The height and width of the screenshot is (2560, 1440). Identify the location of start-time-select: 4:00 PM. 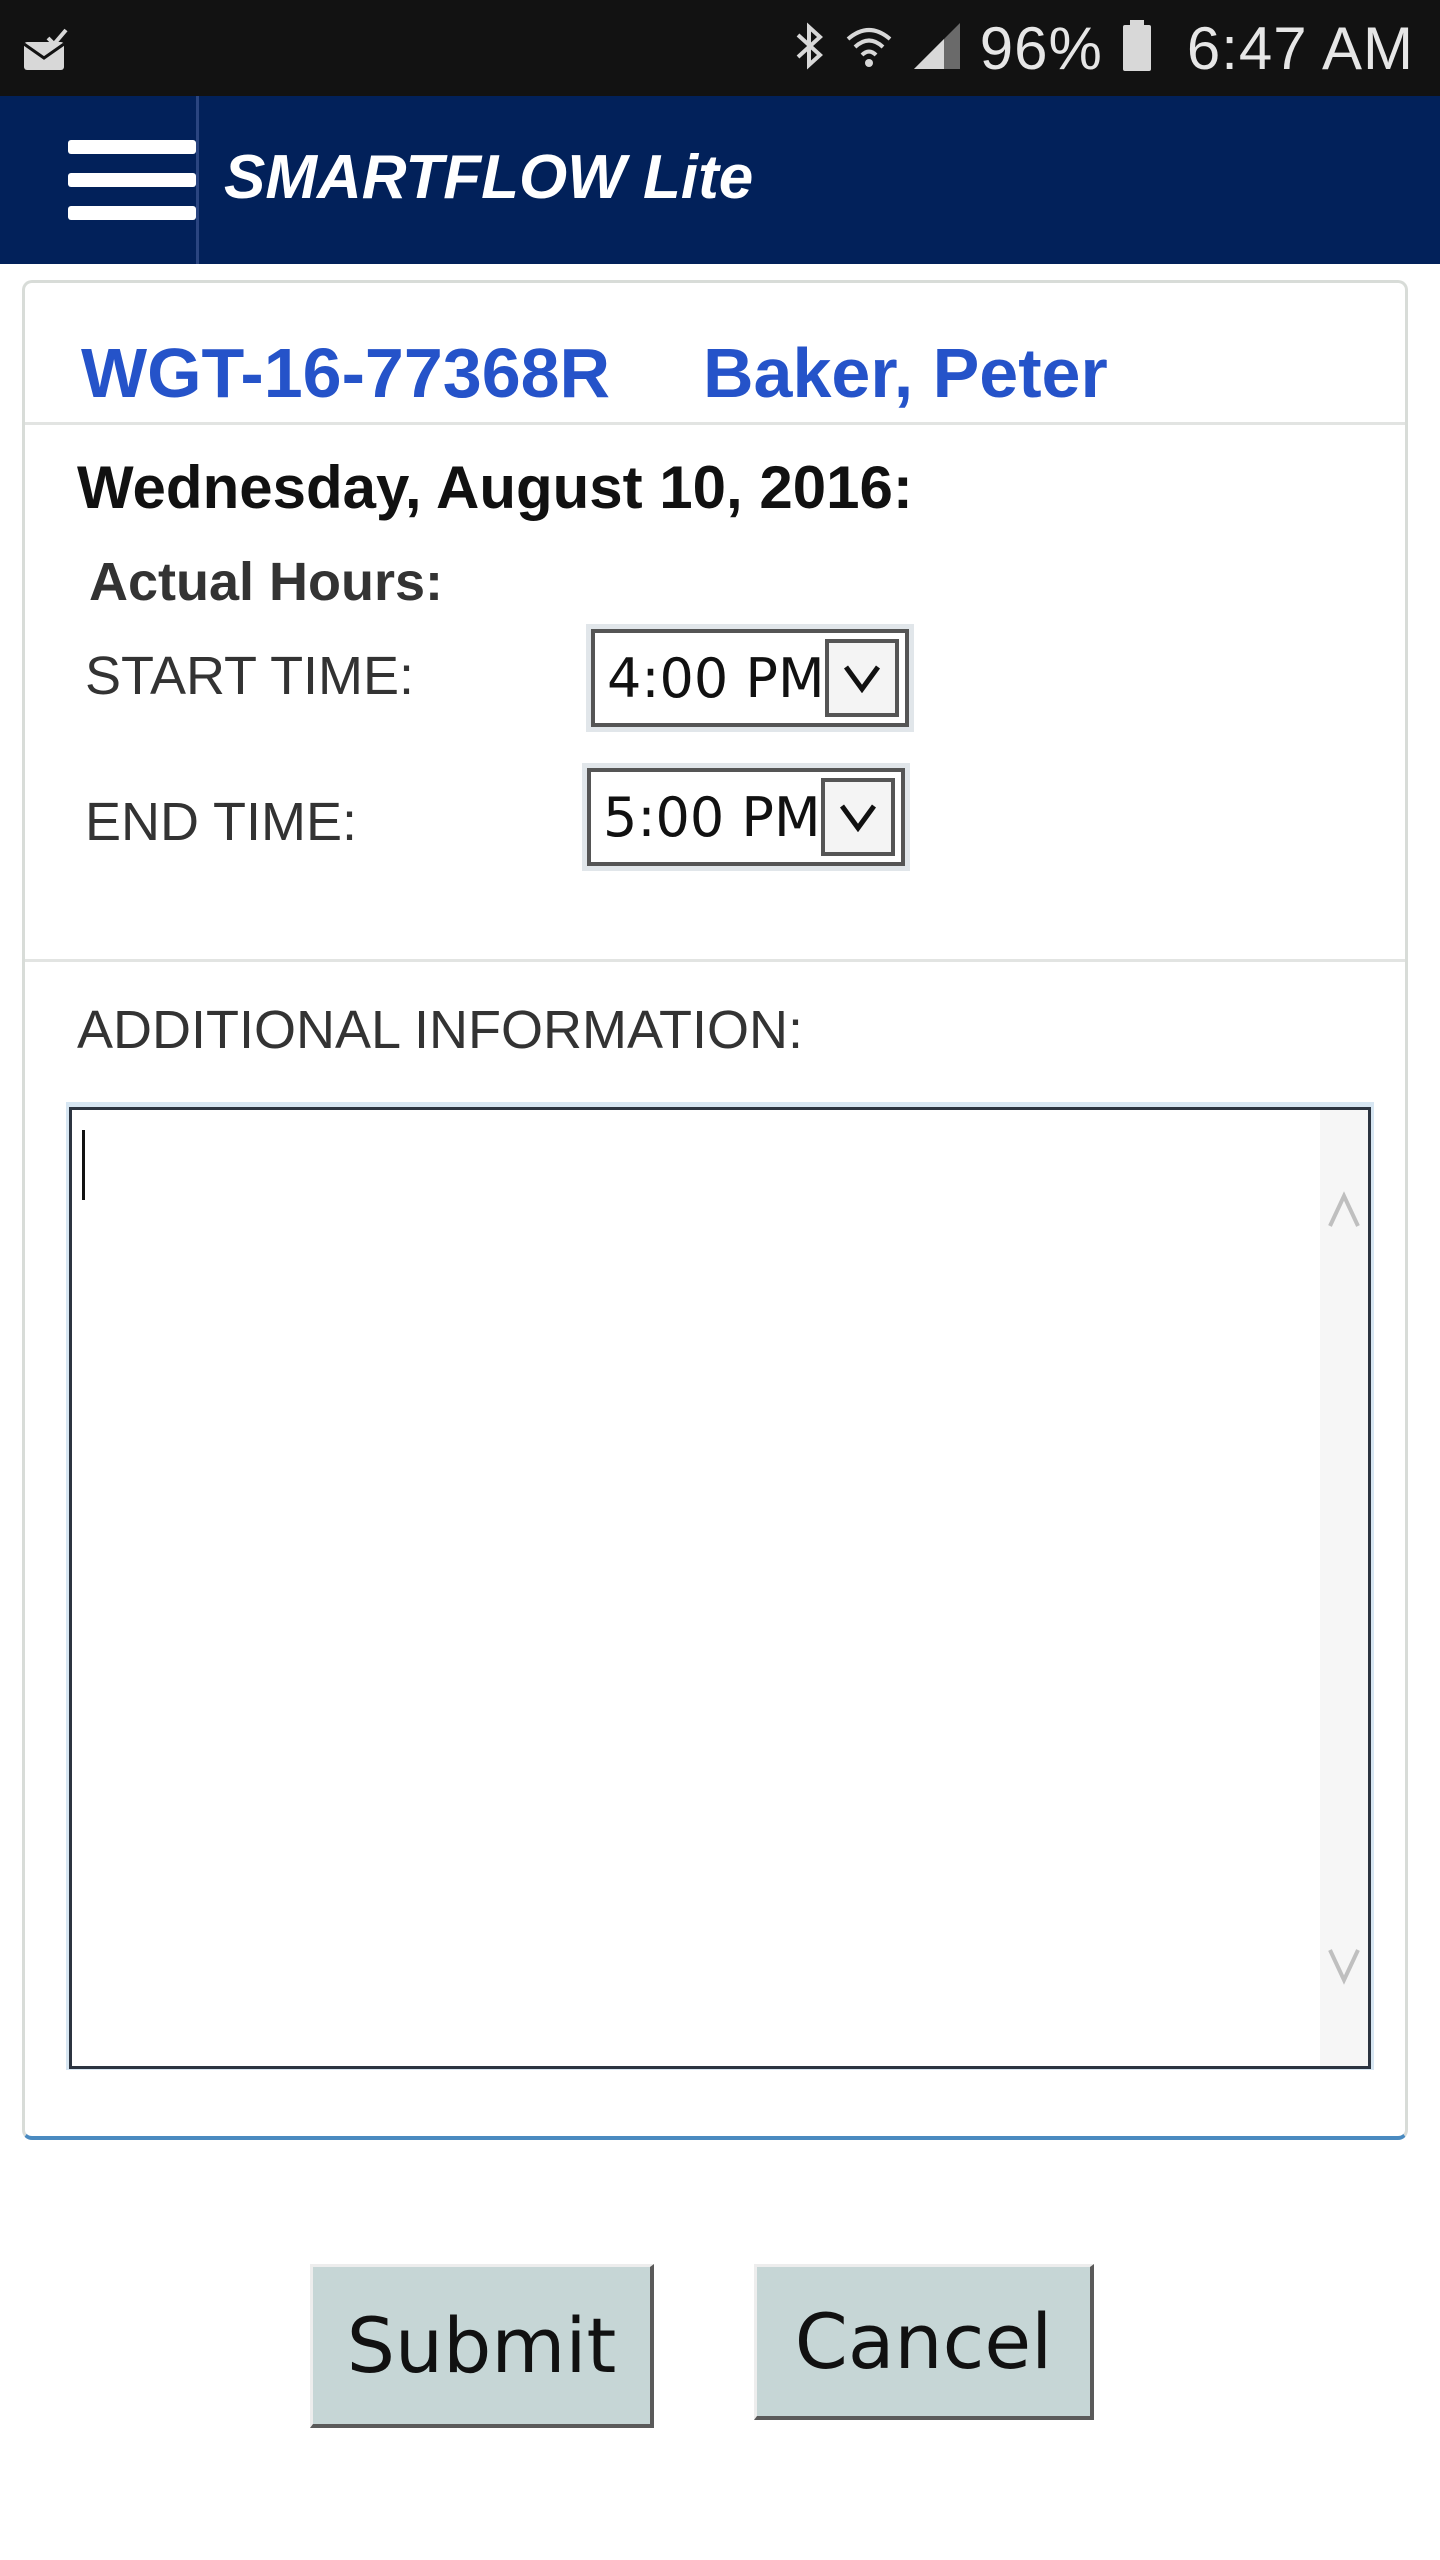
(750, 678).